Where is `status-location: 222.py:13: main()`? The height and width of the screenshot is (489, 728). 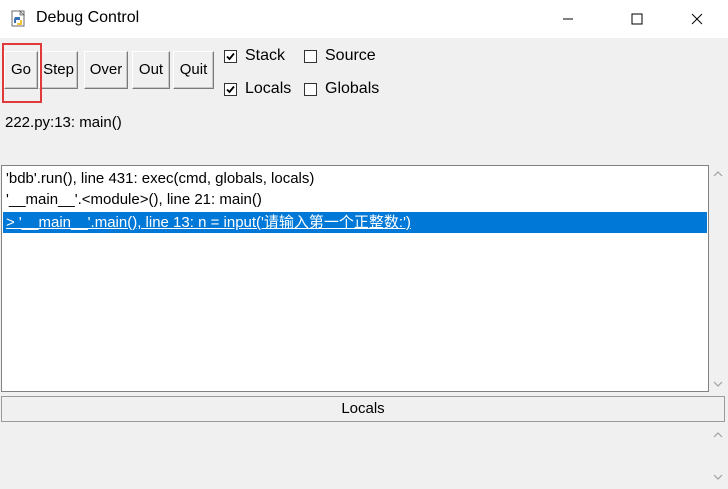
status-location: 222.py:13: main() is located at coordinates (63, 122).